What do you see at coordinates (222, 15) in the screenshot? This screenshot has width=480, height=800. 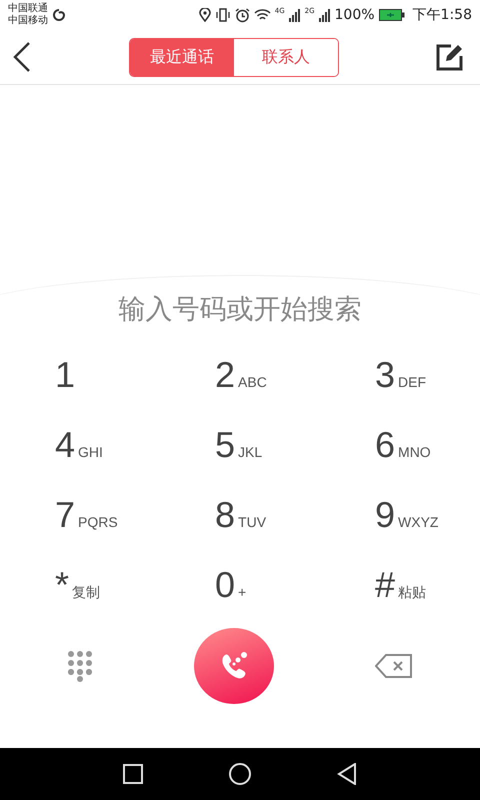 I see `vibrate-icon` at bounding box center [222, 15].